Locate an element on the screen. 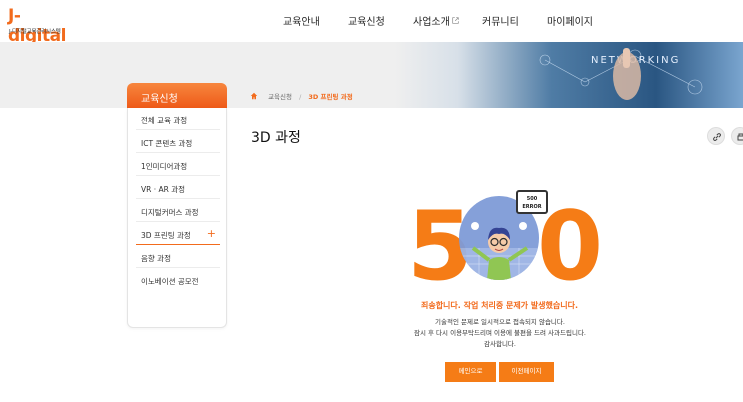 Image resolution: width=743 pixels, height=402 pixels. error-digit-0: 0 is located at coordinates (570, 247).